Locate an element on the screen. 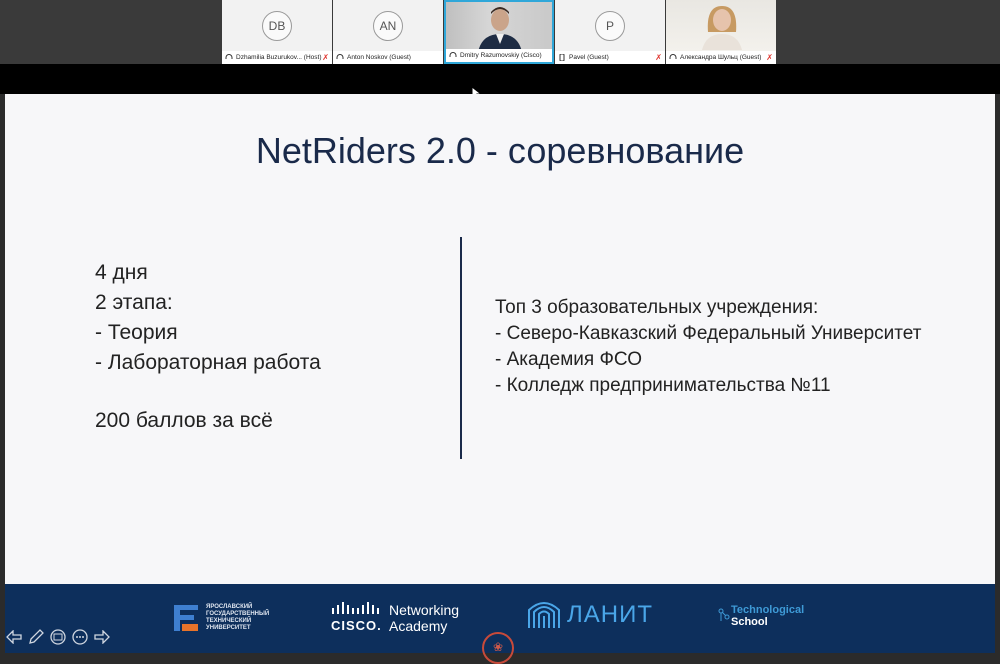 This screenshot has width=1000, height=664. participant-label: Александра Шульц (Guest) ✗ is located at coordinates (721, 57).